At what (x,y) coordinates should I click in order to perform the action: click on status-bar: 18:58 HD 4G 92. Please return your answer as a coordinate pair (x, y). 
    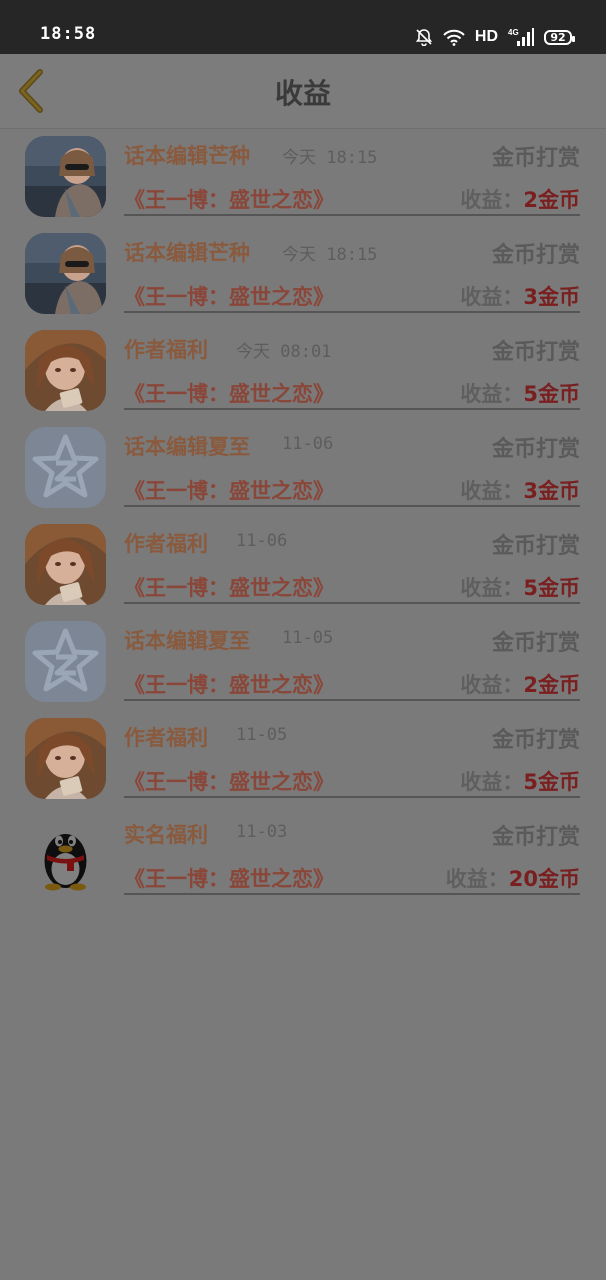
    Looking at the image, I should click on (303, 27).